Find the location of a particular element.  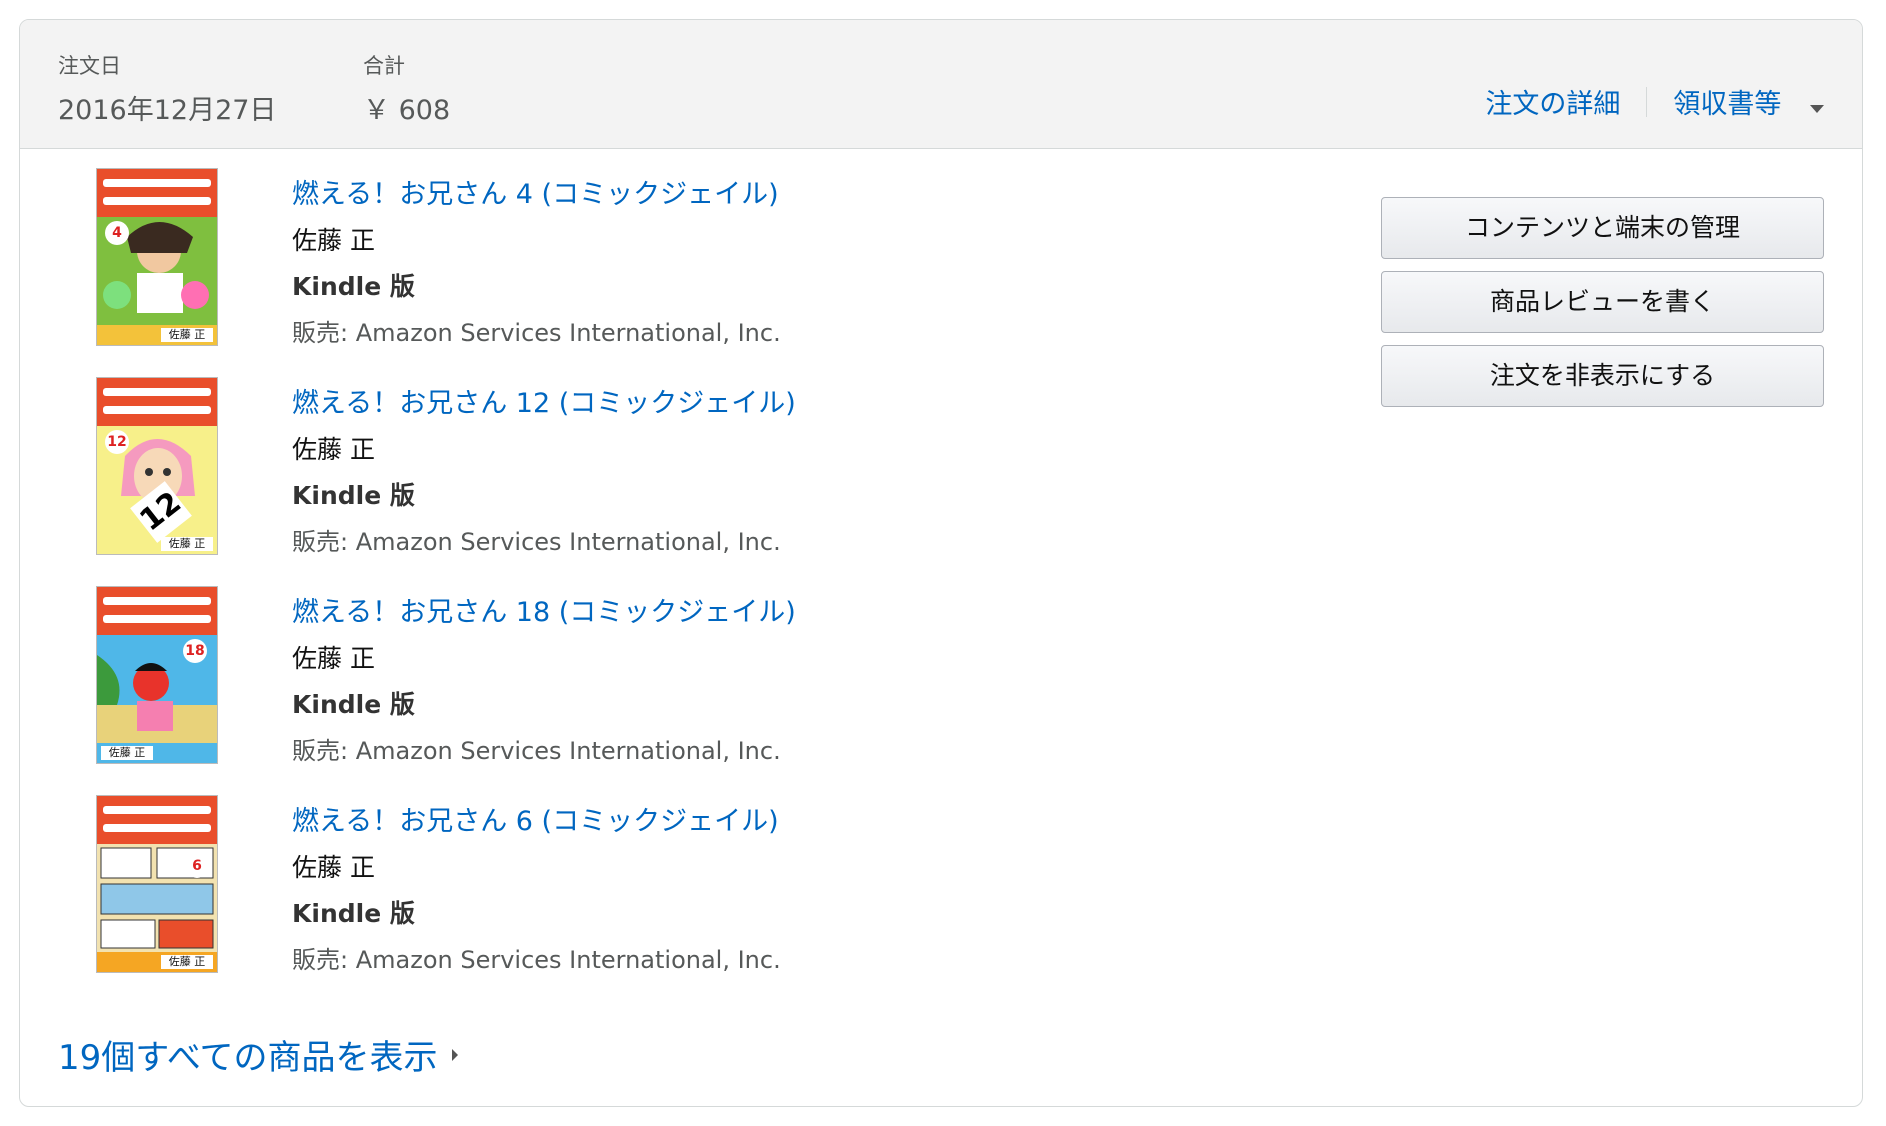

order-header: 注文日 2016年12月27日 合計 ￥ 608 注文の詳細 領収書等 is located at coordinates (941, 84).